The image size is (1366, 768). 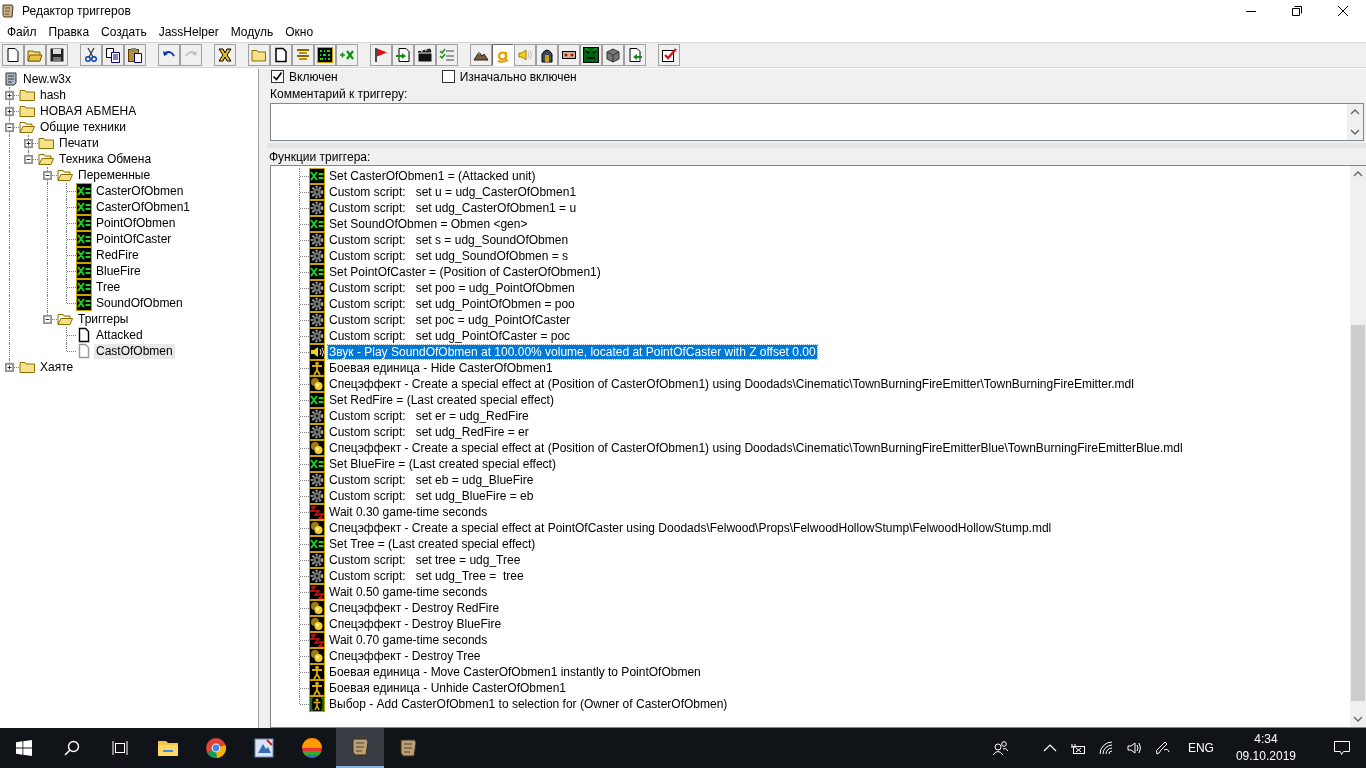 I want to click on action-item: Set CasterOfObmen1 = (Attacked unit), so click(x=432, y=176).